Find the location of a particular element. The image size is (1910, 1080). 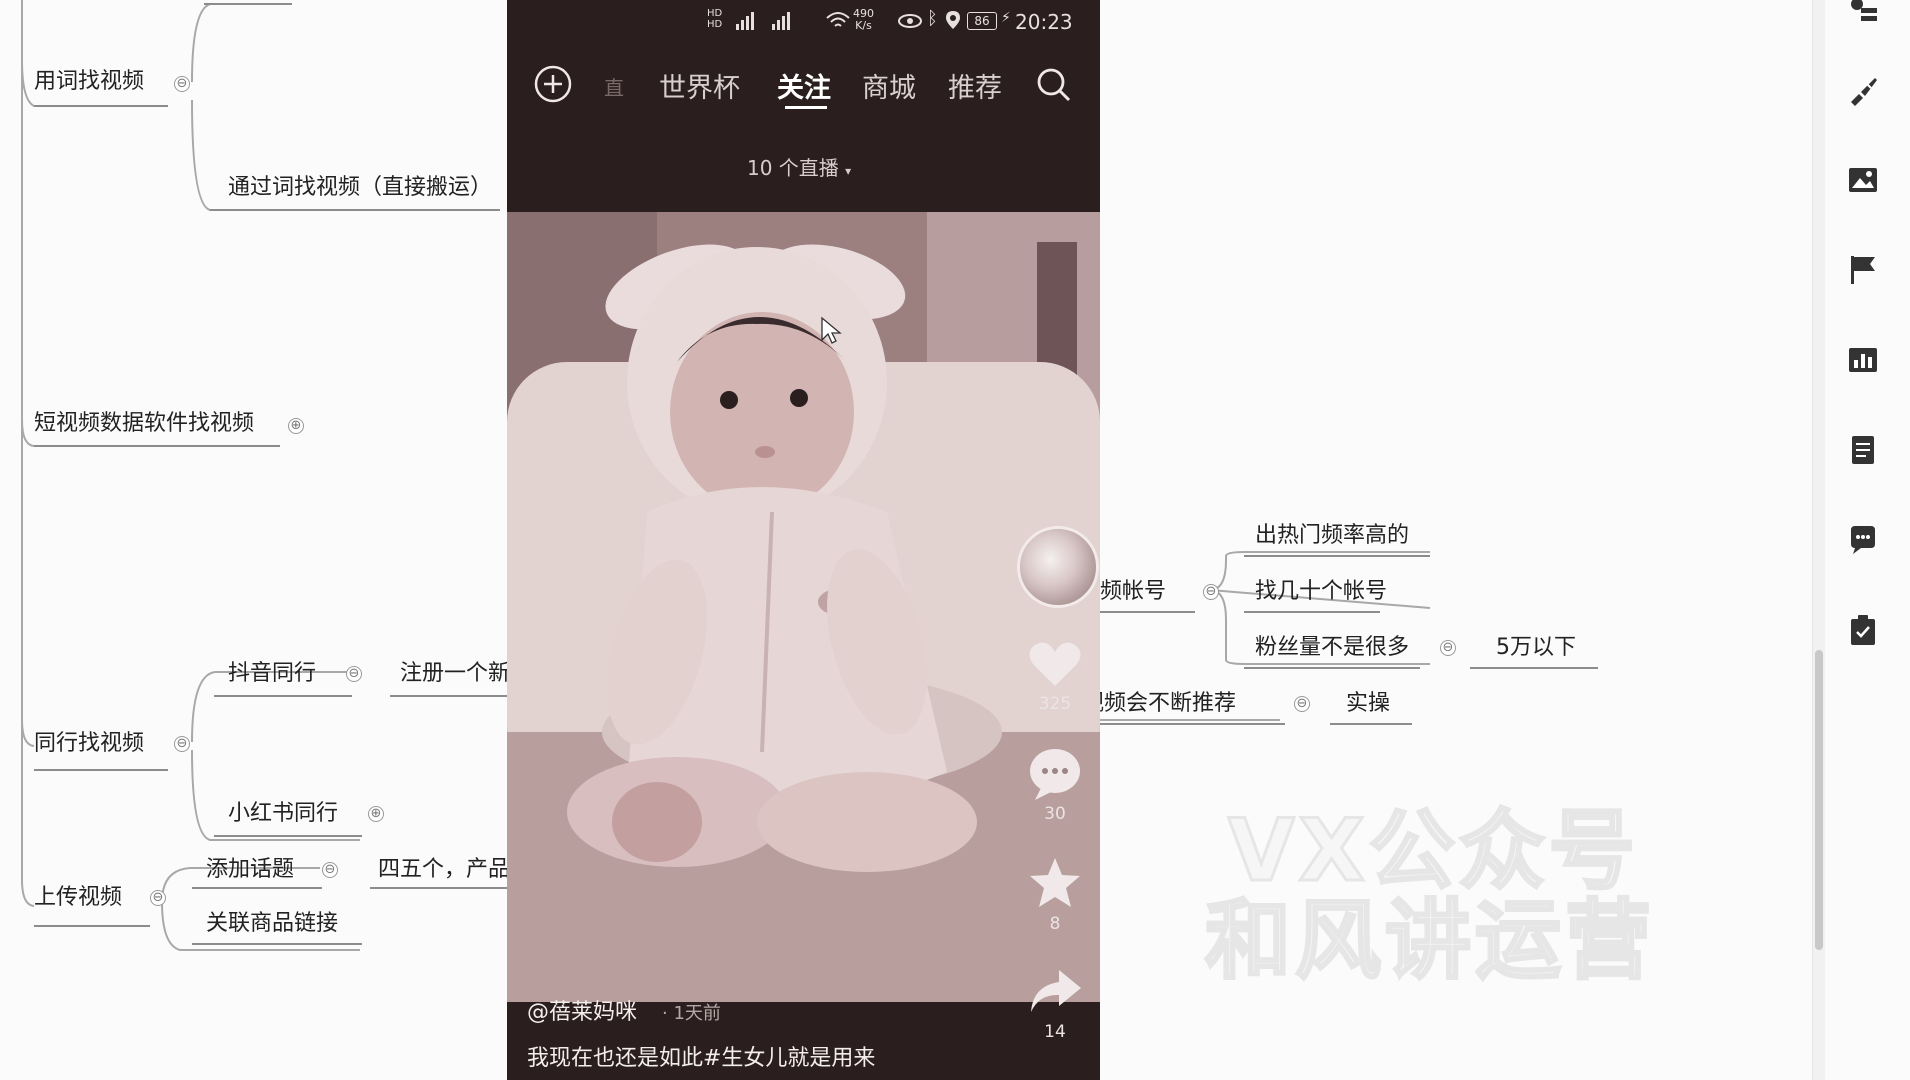

wifi-icon is located at coordinates (838, 19).